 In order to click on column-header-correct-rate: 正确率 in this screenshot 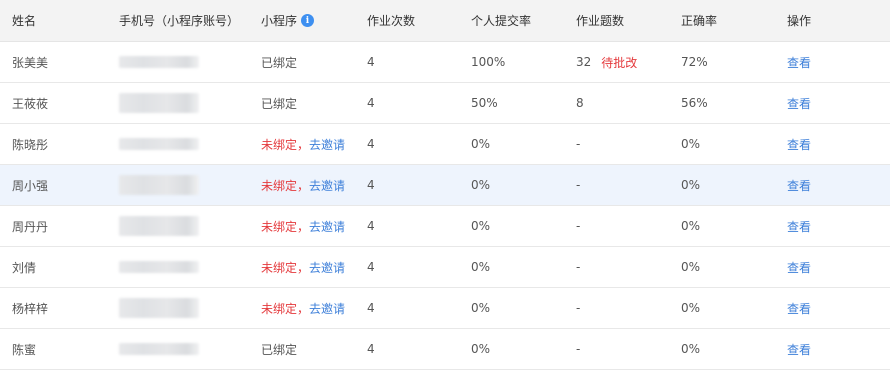, I will do `click(699, 21)`.